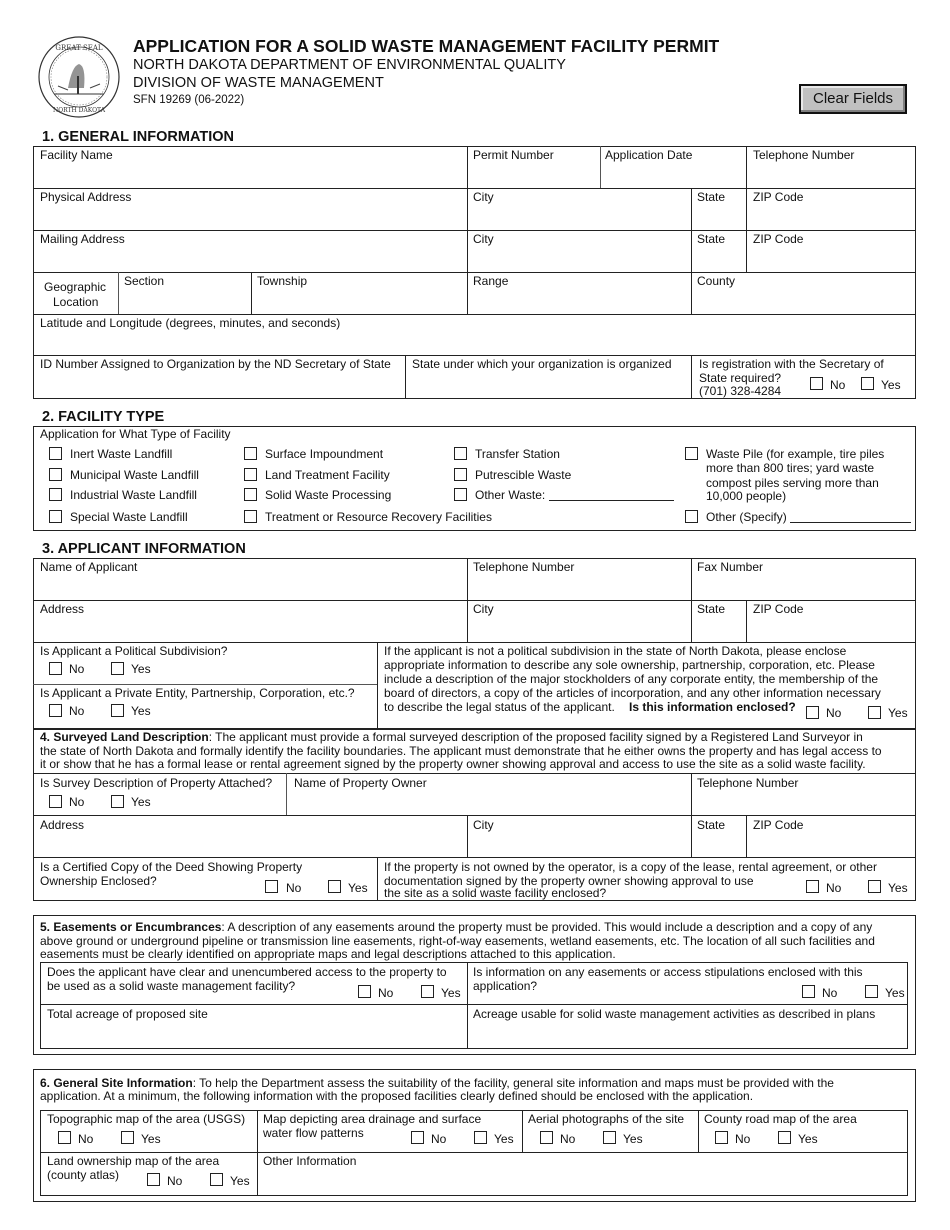 The height and width of the screenshot is (1230, 950). Describe the element at coordinates (834, 713) in the screenshot. I see `info-enclosed-no-label: No` at that location.